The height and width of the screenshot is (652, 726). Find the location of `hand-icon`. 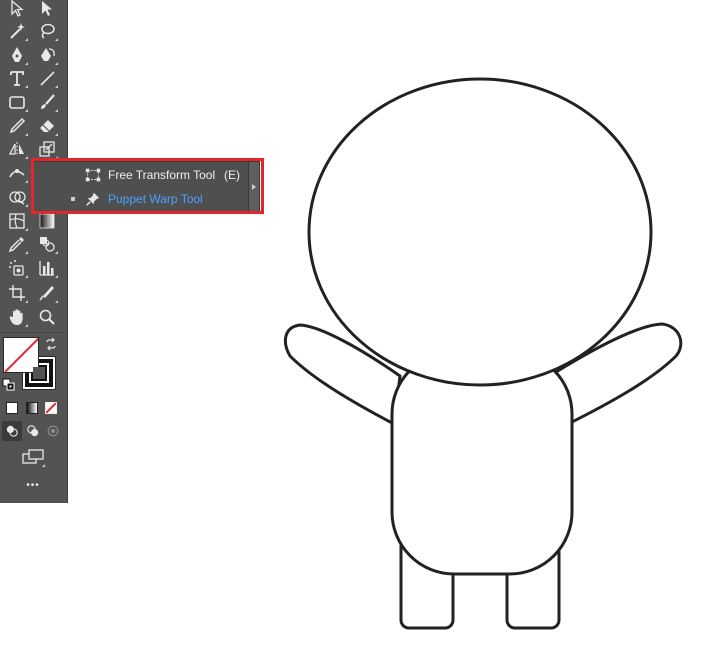

hand-icon is located at coordinates (16, 317).